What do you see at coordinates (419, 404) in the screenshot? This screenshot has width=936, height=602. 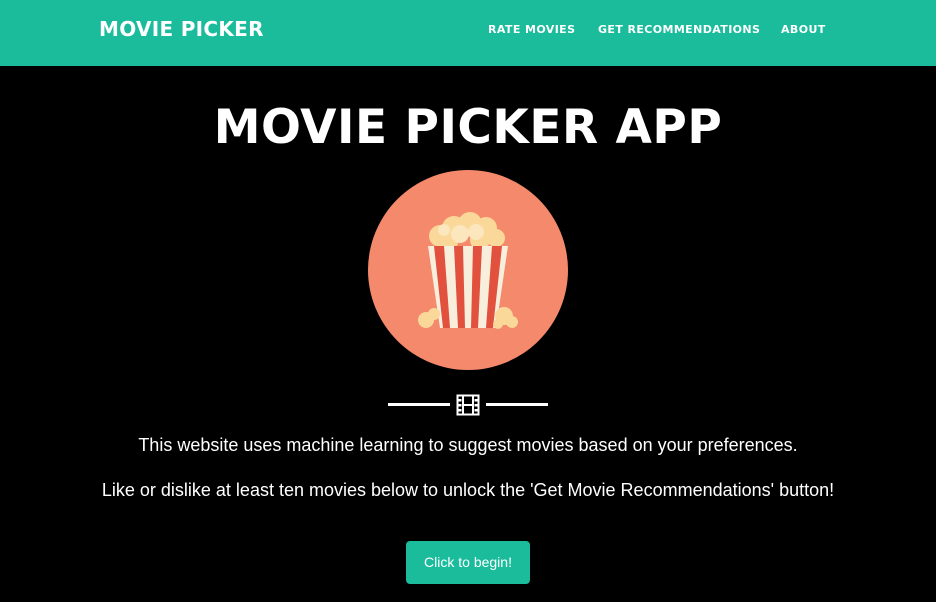 I see `divider-line-left` at bounding box center [419, 404].